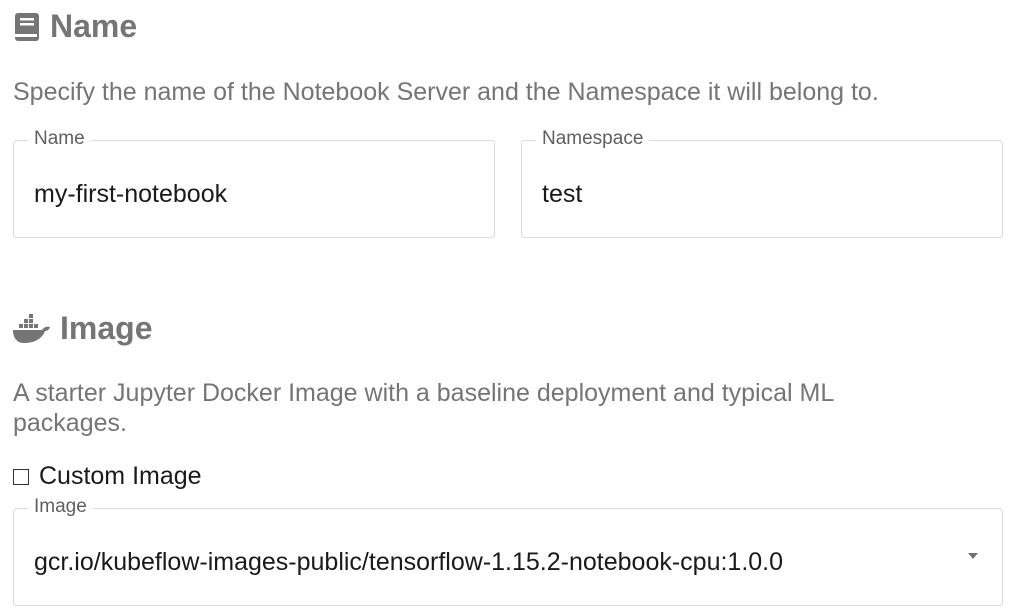 This screenshot has width=1010, height=616. Describe the element at coordinates (59, 139) in the screenshot. I see `name-field-label: Name` at that location.